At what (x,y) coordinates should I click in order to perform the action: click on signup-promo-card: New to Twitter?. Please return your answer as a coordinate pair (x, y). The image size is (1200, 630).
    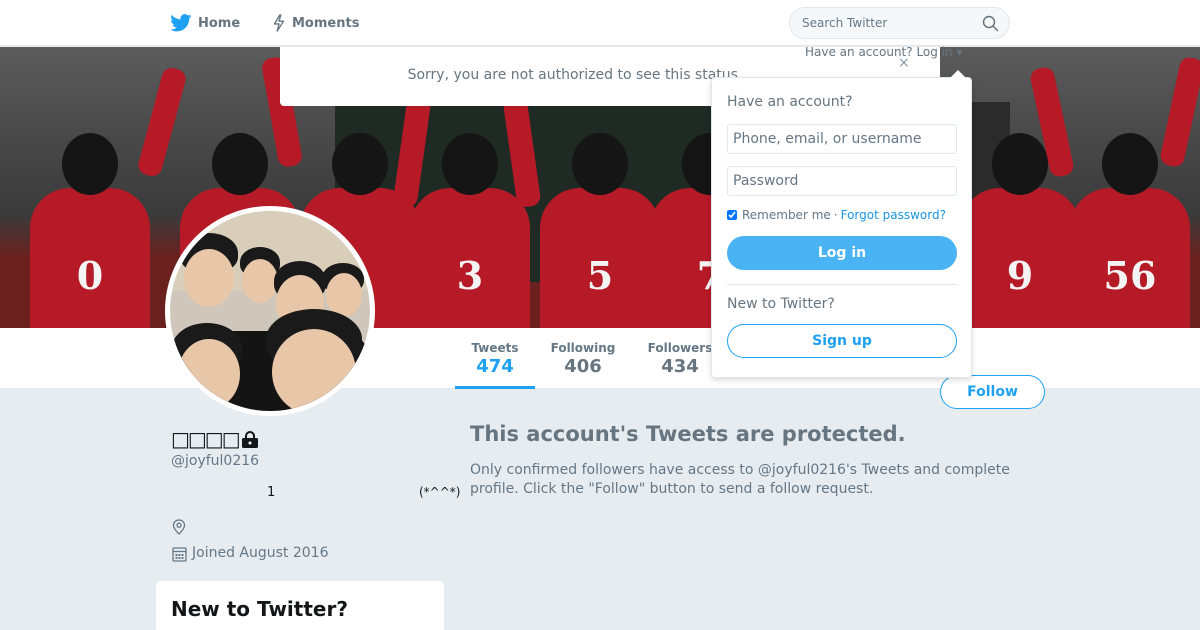
    Looking at the image, I should click on (300, 605).